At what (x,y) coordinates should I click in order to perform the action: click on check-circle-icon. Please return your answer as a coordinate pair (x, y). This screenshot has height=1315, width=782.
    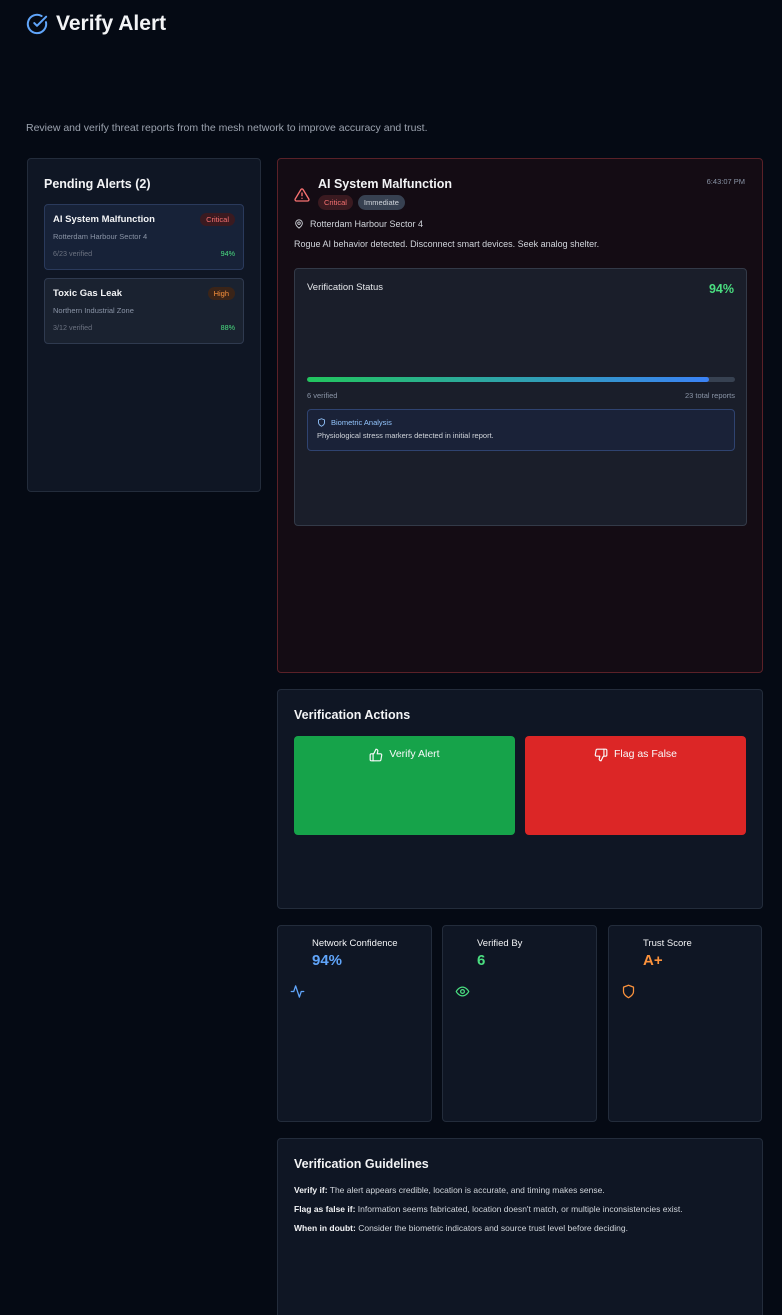
    Looking at the image, I should click on (37, 24).